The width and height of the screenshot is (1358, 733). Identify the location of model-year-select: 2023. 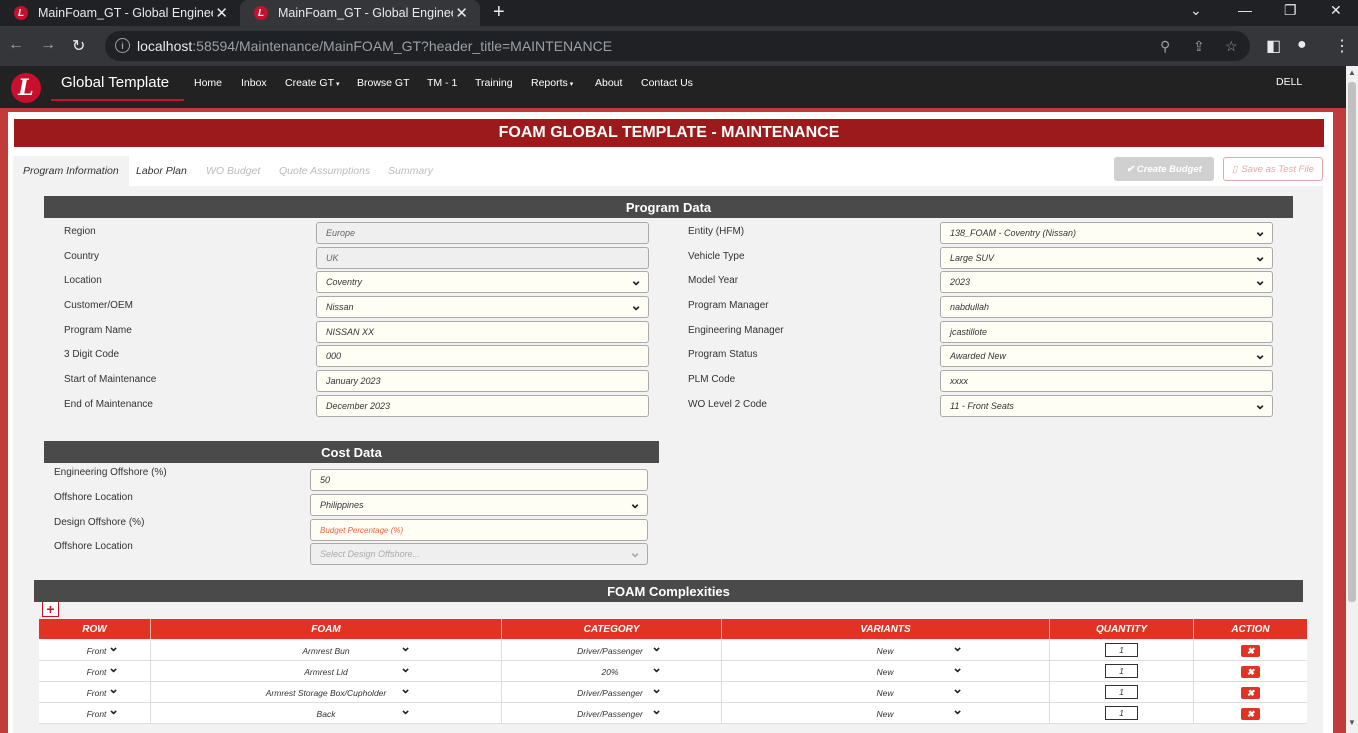
(1106, 282).